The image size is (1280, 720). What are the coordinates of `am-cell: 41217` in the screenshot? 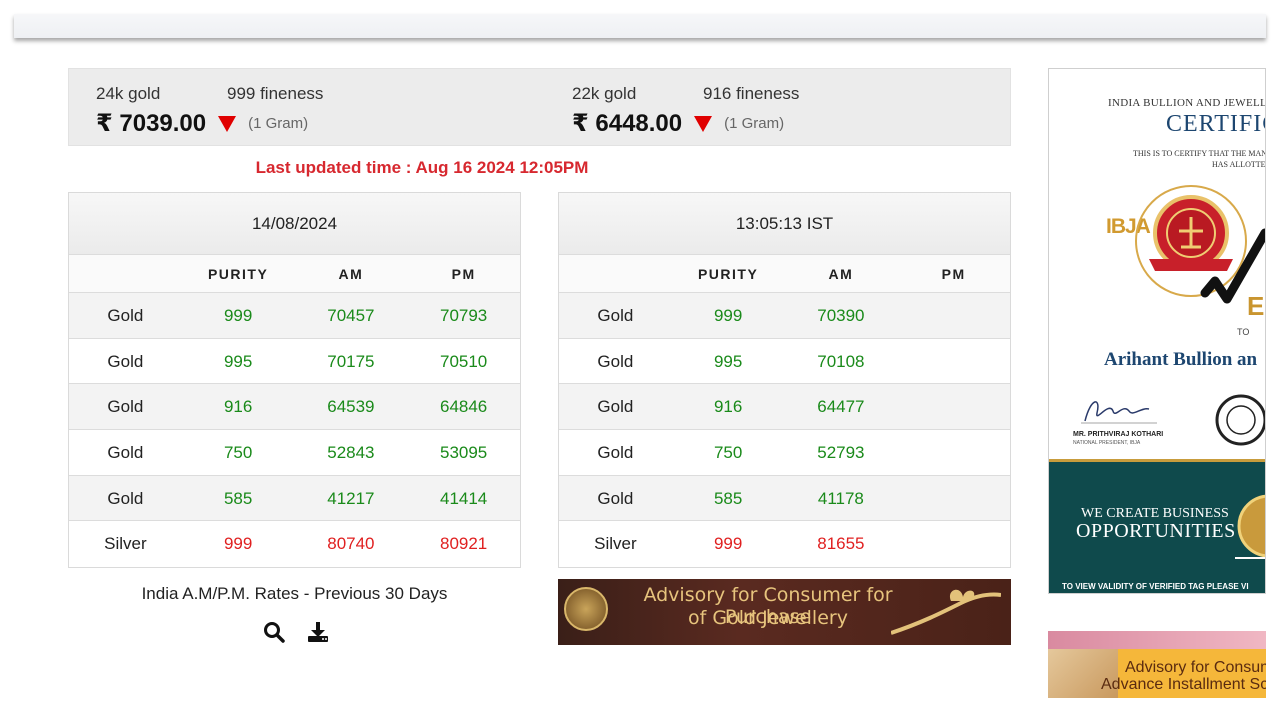 It's located at (351, 498).